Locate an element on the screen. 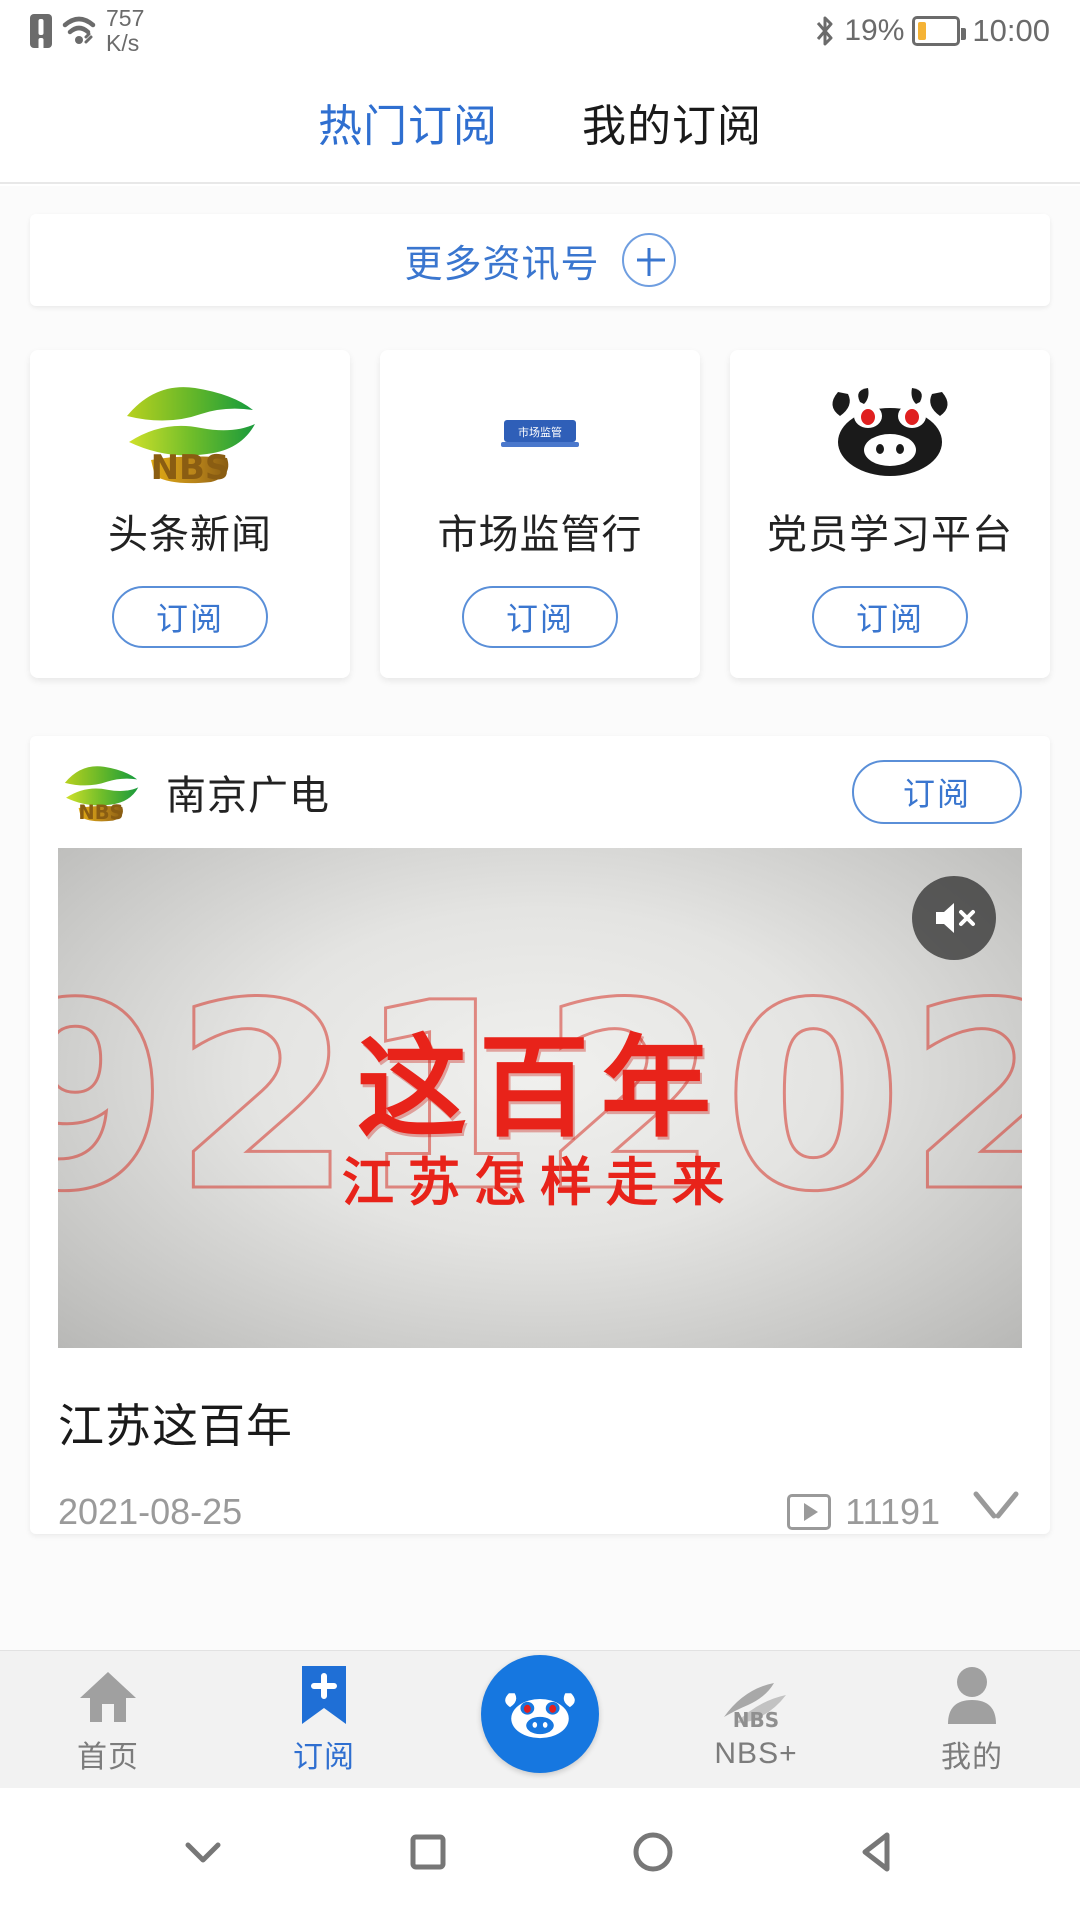 The width and height of the screenshot is (1080, 1920). bottom-nav-nbsplus: NBS NBS+ is located at coordinates (756, 1720).